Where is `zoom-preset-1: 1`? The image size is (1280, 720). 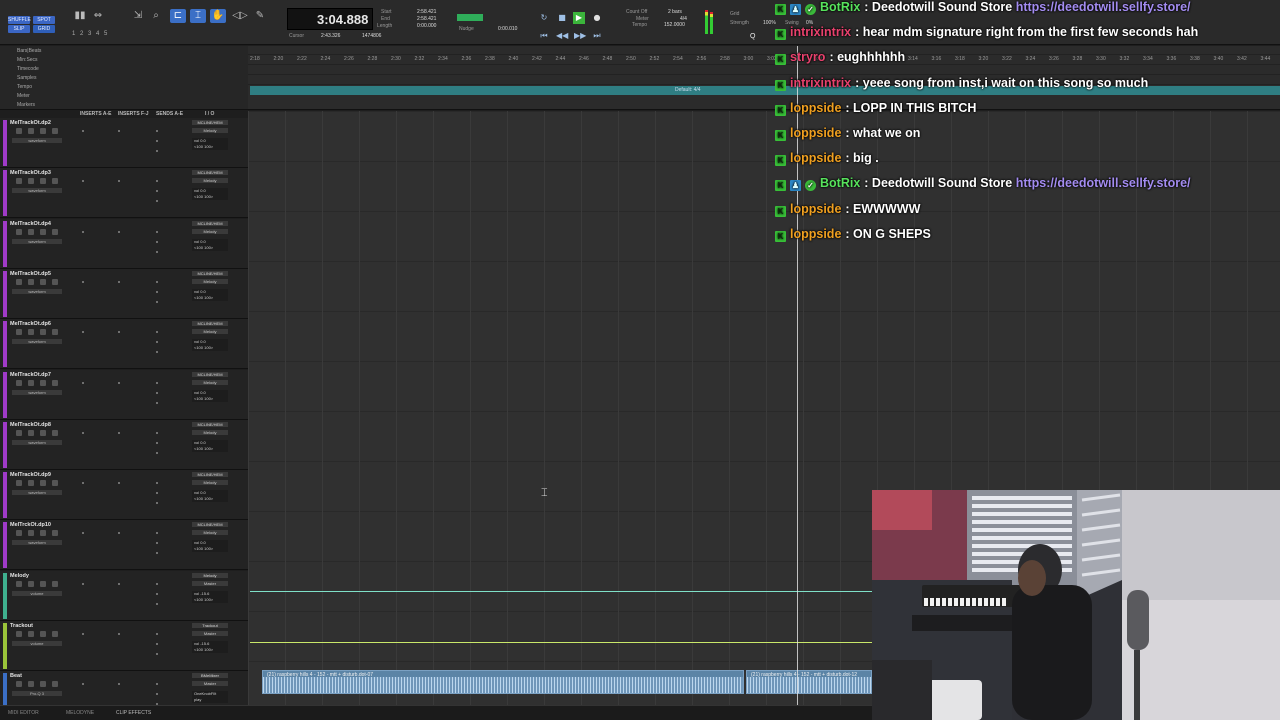 zoom-preset-1: 1 is located at coordinates (73, 34).